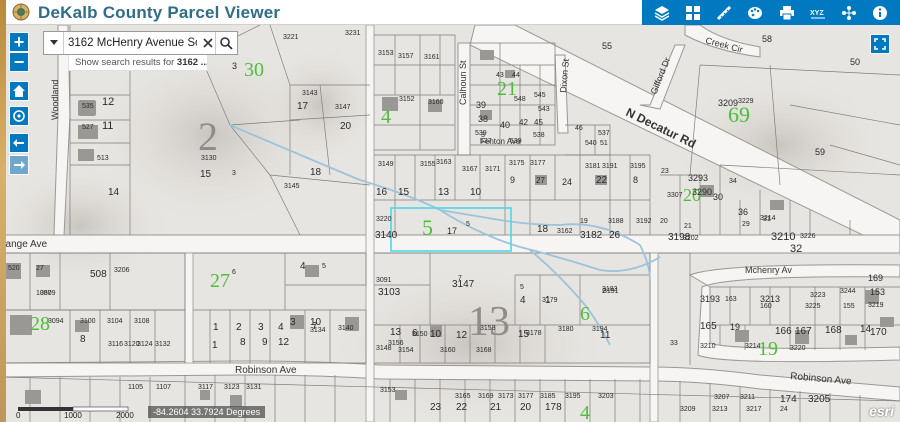 The height and width of the screenshot is (422, 900). I want to click on draw-button, so click(755, 13).